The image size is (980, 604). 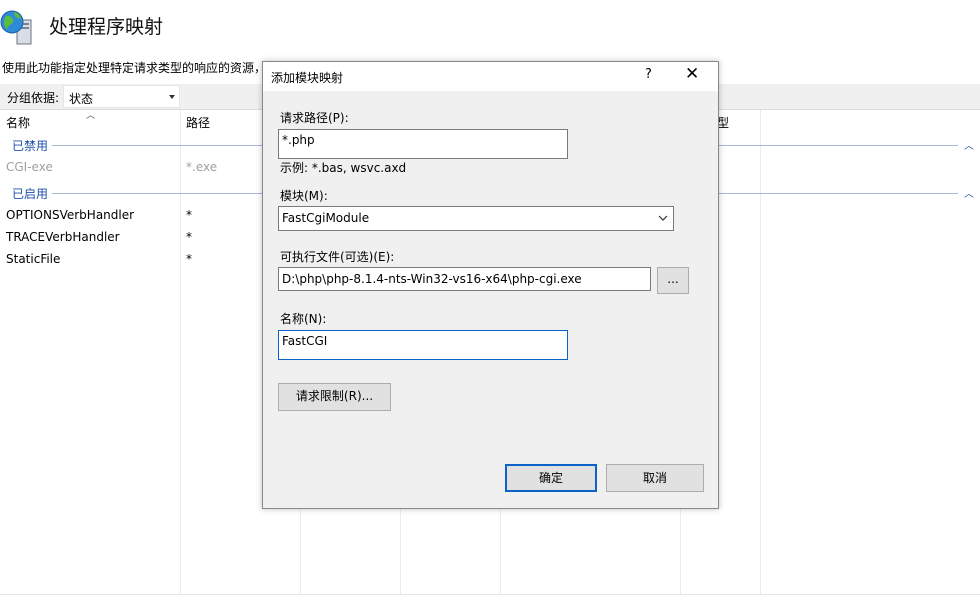 I want to click on column-header-name: 名称, so click(x=18, y=122).